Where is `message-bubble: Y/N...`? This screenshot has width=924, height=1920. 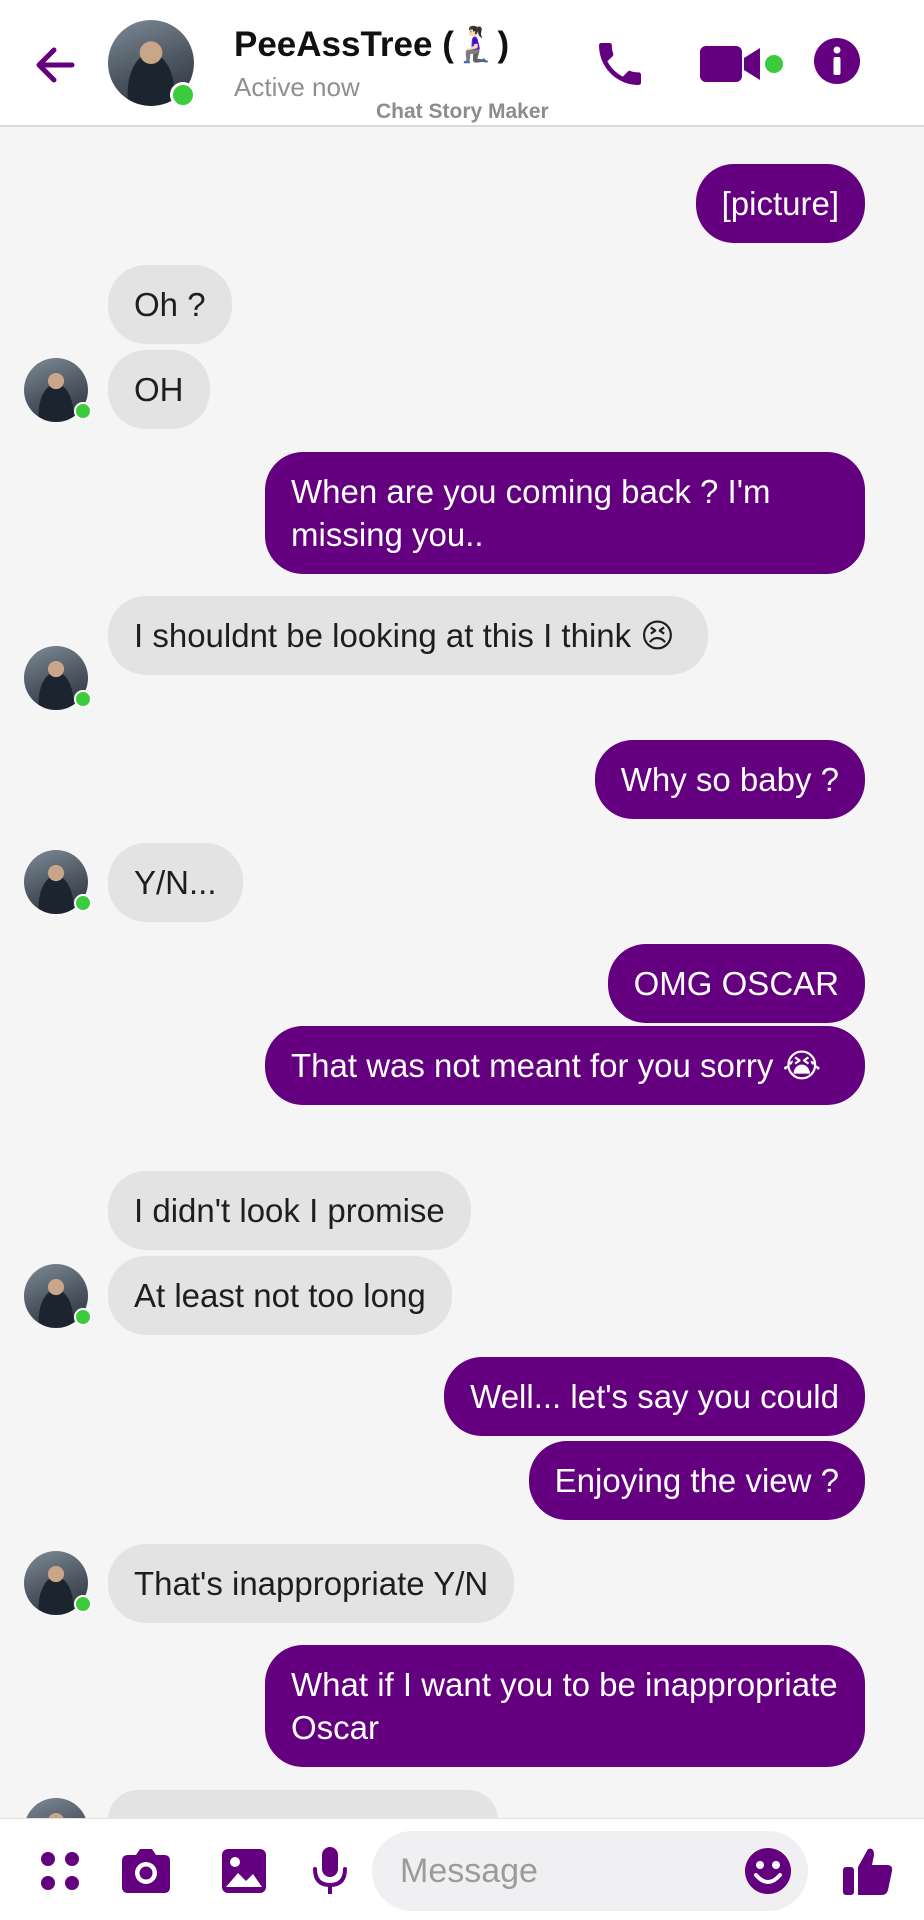
message-bubble: Y/N... is located at coordinates (175, 882).